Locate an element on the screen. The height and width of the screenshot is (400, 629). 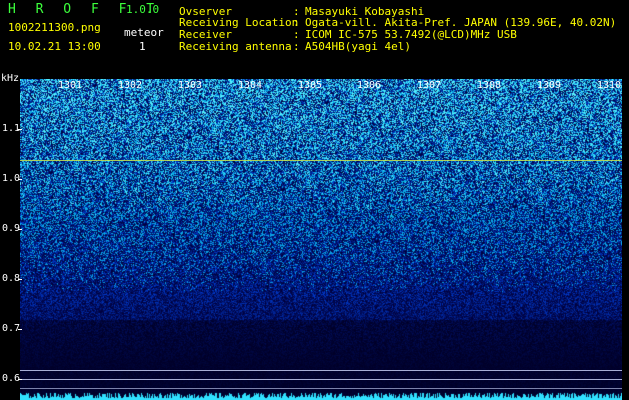
minute-tick-label: 1302 is located at coordinates (130, 85).